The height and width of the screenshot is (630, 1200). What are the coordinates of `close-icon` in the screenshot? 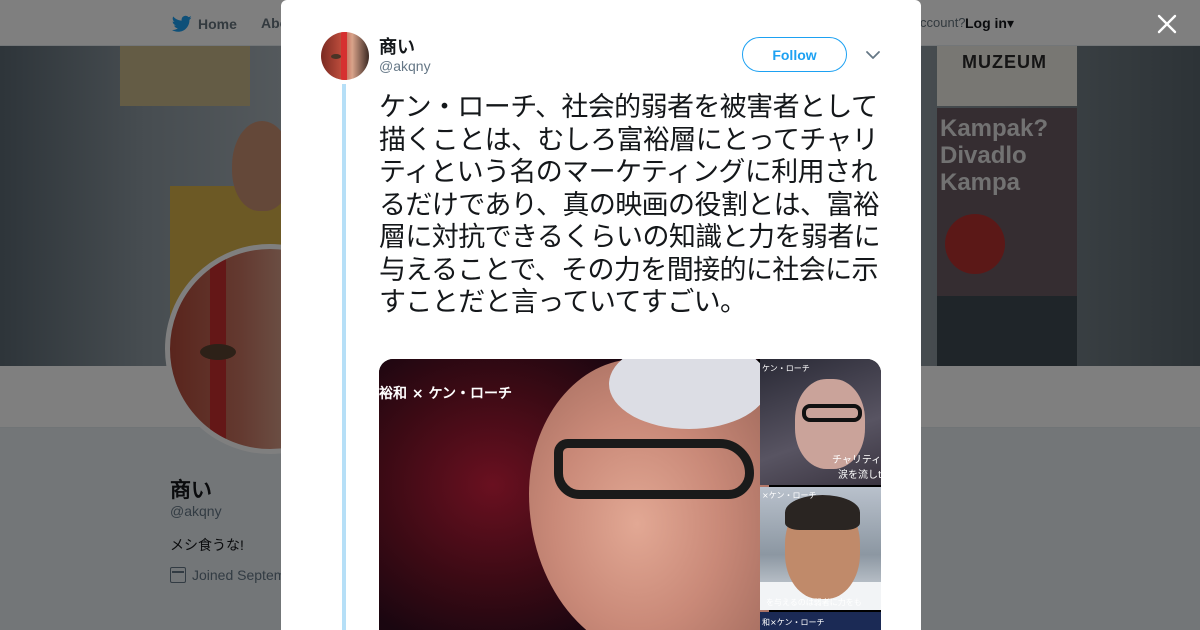 It's located at (1167, 24).